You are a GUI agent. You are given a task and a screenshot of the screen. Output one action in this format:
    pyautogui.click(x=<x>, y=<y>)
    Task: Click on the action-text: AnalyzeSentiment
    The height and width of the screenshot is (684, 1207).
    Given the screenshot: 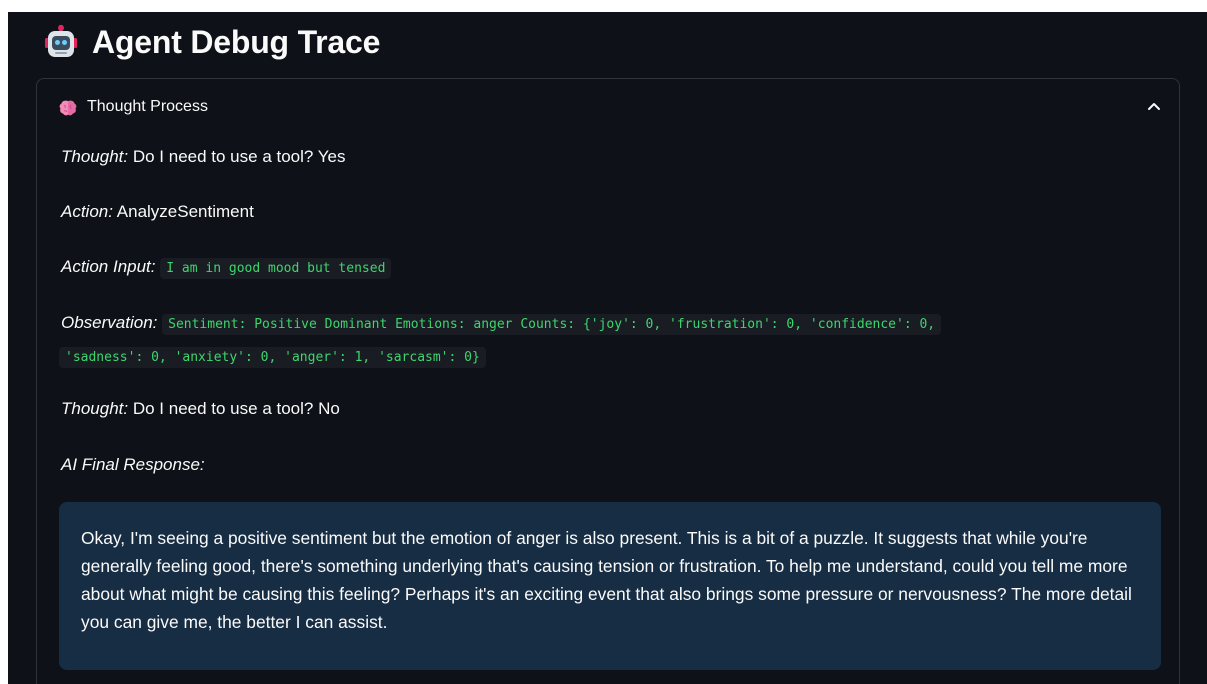 What is the action you would take?
    pyautogui.click(x=185, y=211)
    